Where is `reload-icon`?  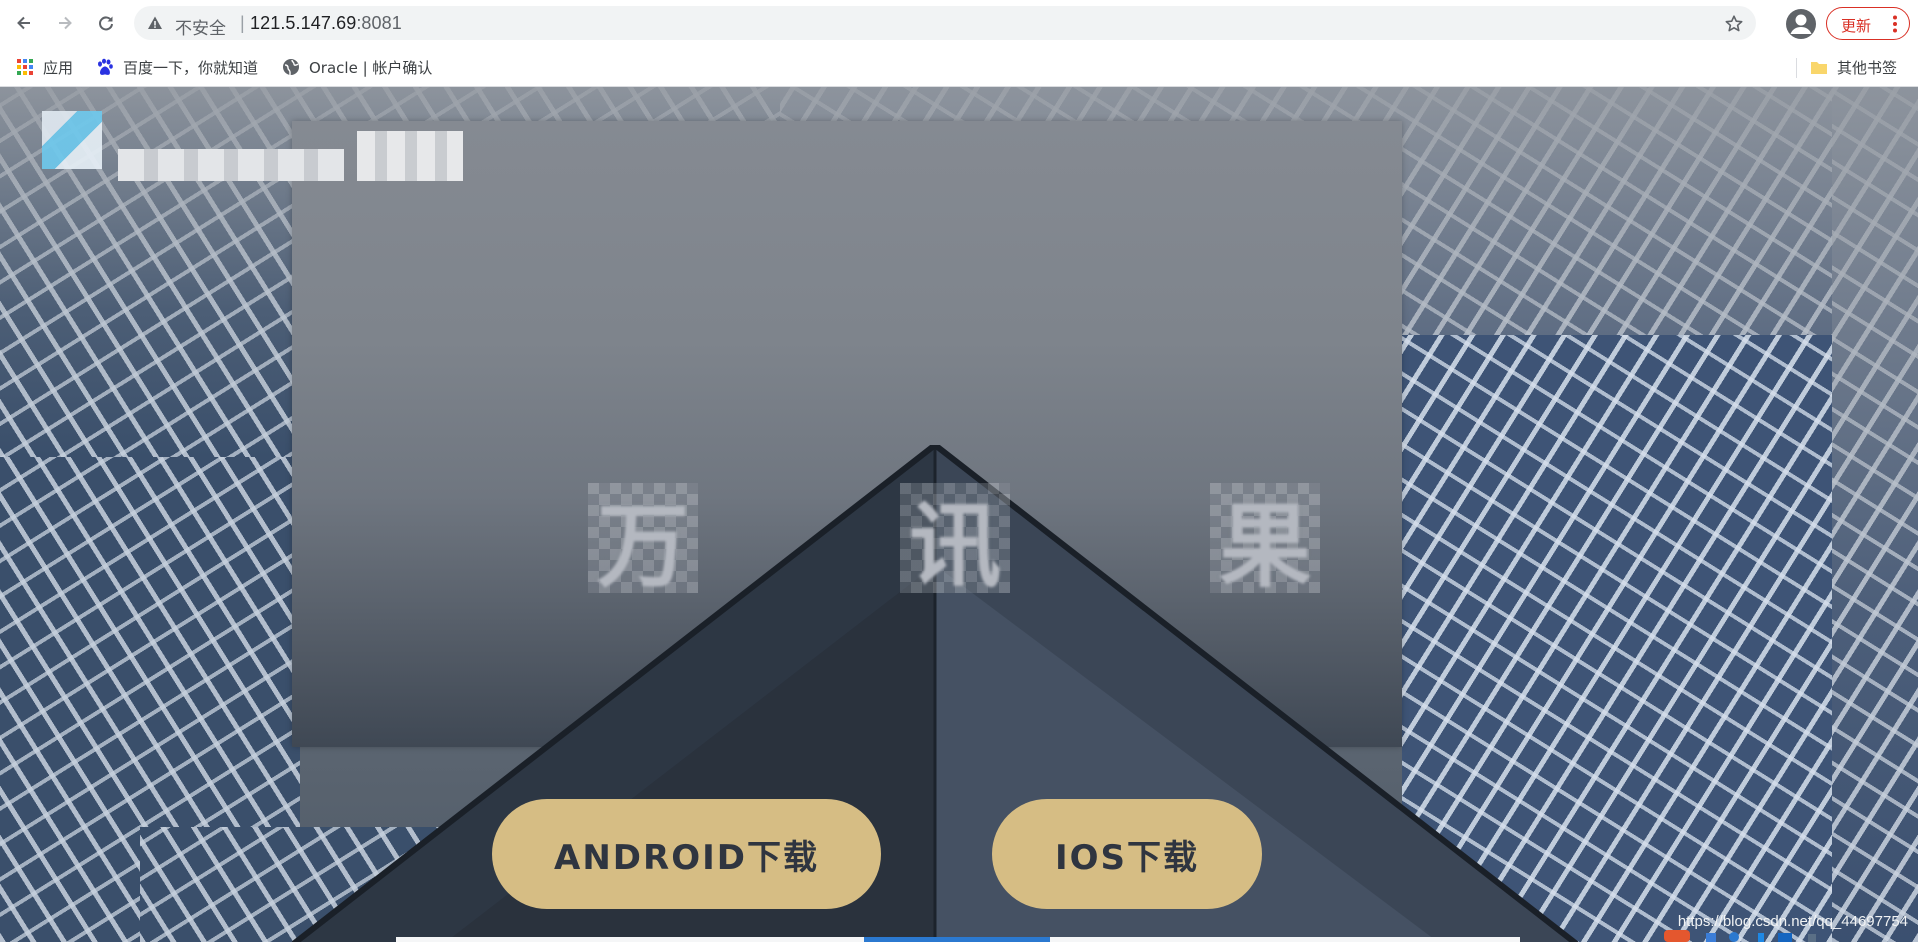 reload-icon is located at coordinates (106, 23).